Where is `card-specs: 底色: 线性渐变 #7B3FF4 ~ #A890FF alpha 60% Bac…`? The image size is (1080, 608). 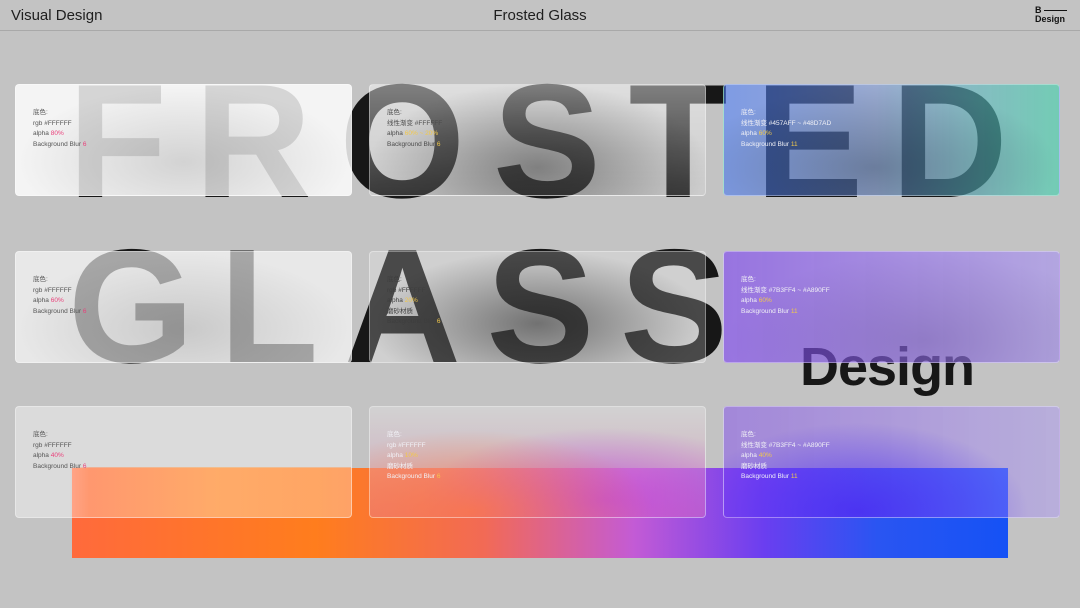
card-specs: 底色: 线性渐变 #7B3FF4 ~ #A890FF alpha 60% Bac… is located at coordinates (785, 296).